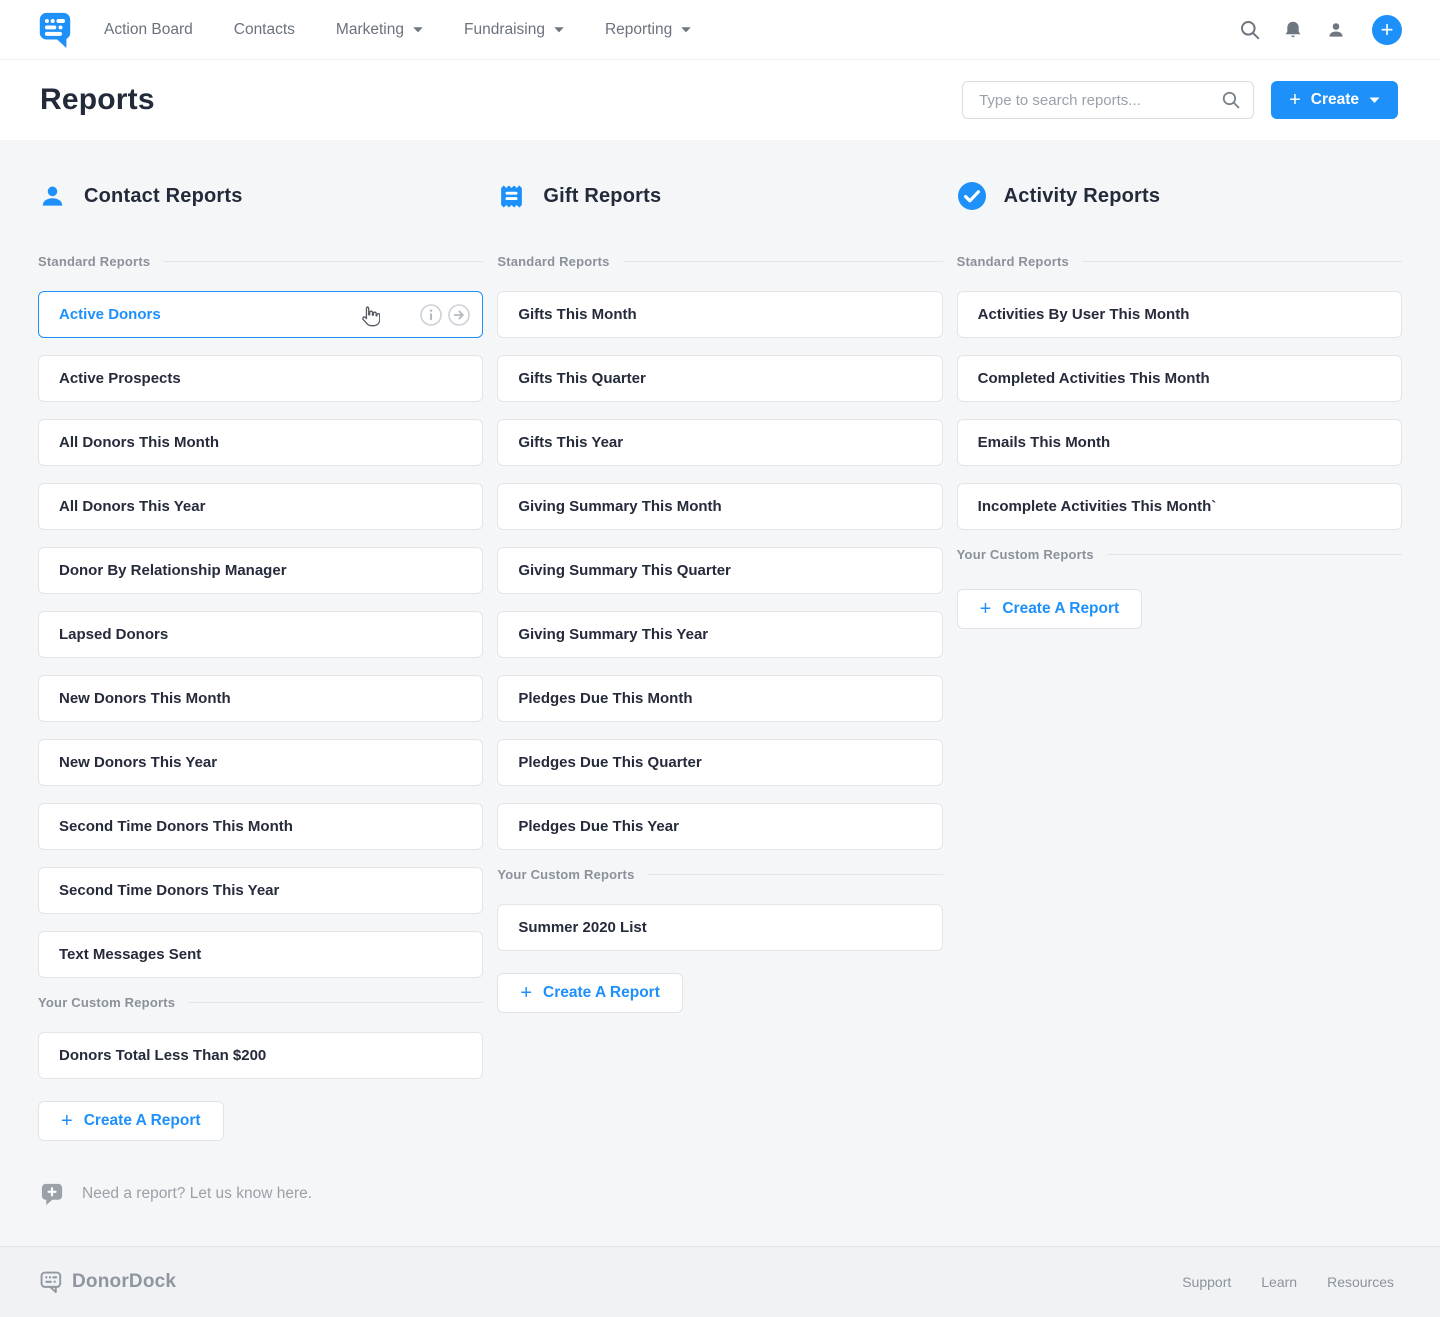 The image size is (1440, 1317). Describe the element at coordinates (261, 442) in the screenshot. I see `report-item: All Donors This Month` at that location.